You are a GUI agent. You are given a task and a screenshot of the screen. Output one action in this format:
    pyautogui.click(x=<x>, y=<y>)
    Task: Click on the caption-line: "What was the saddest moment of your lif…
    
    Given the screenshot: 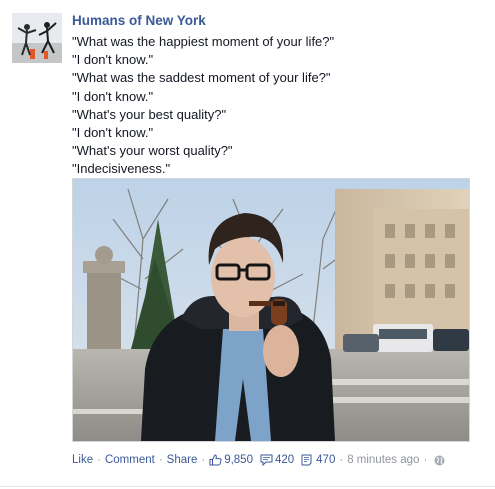 What is the action you would take?
    pyautogui.click(x=201, y=78)
    